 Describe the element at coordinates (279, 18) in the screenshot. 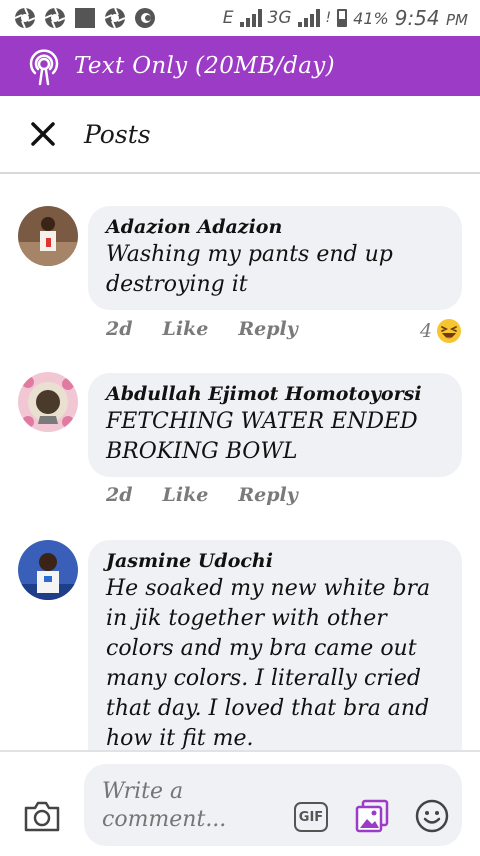

I see `network-type-2: 3G` at that location.